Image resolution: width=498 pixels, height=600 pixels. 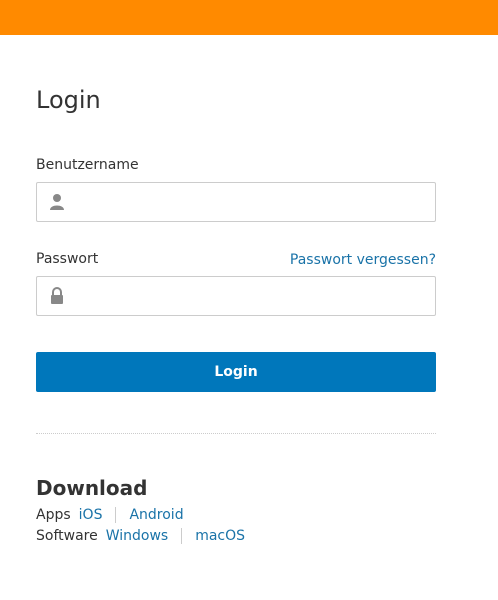 I want to click on ios-link: iOS, so click(x=91, y=515).